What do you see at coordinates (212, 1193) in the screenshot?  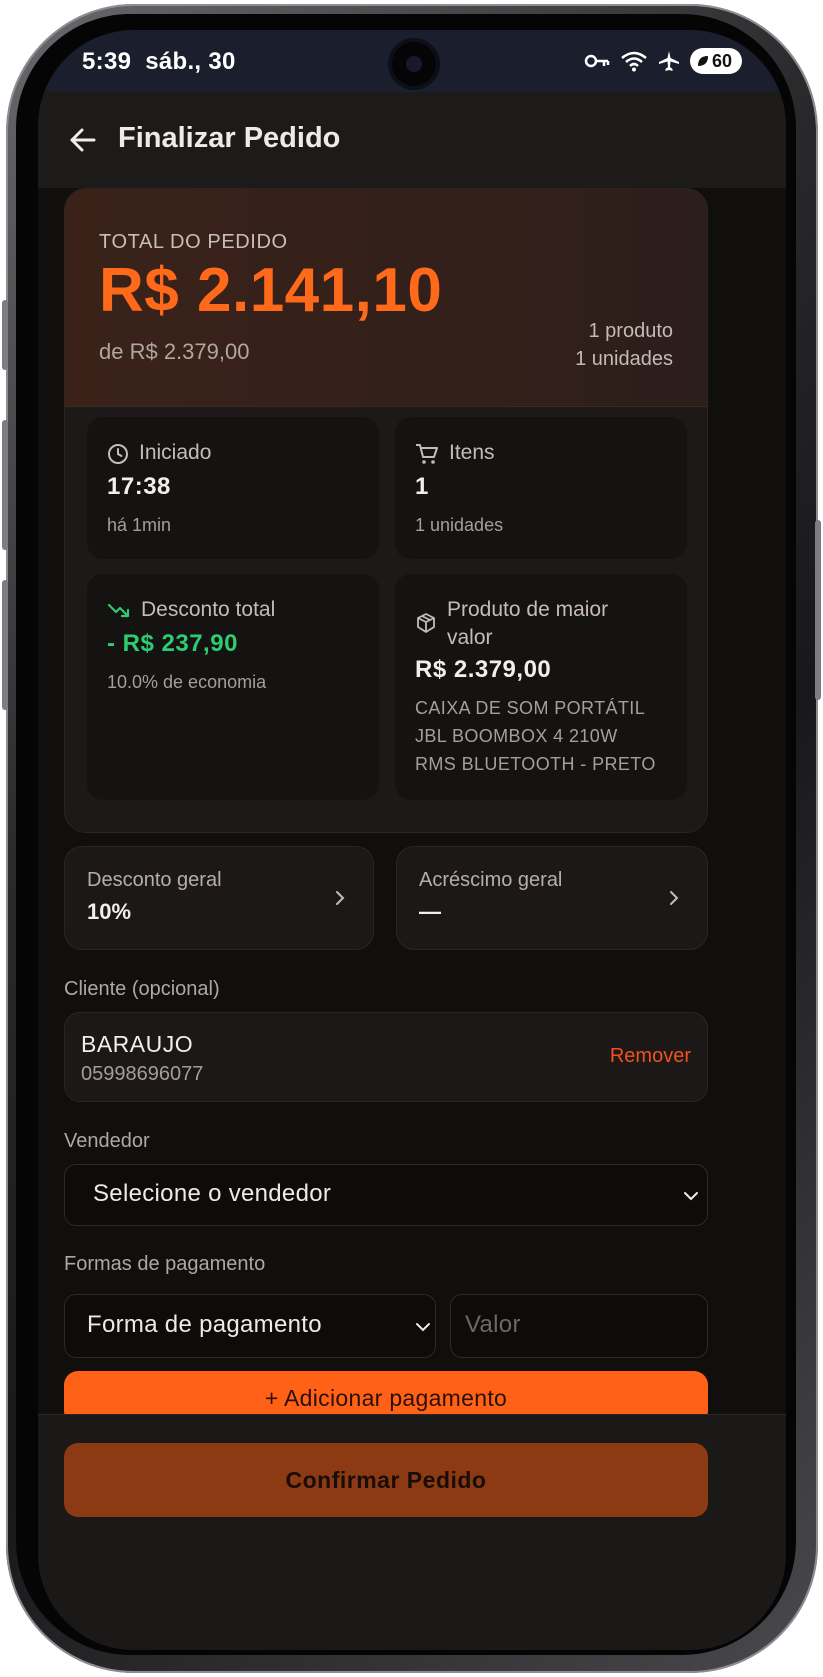 I see `seller-select-value: Selecione o vendedor` at bounding box center [212, 1193].